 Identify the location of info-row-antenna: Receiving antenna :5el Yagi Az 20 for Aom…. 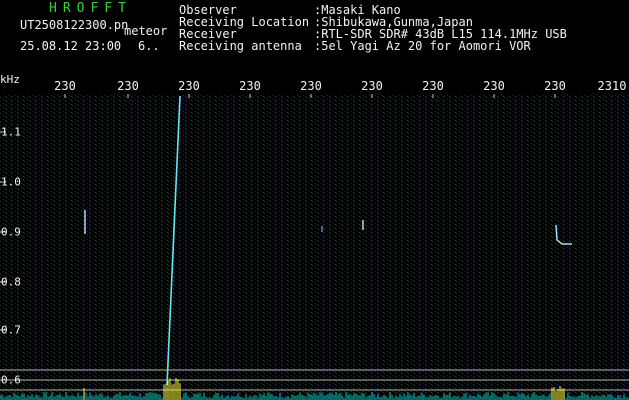
(373, 46).